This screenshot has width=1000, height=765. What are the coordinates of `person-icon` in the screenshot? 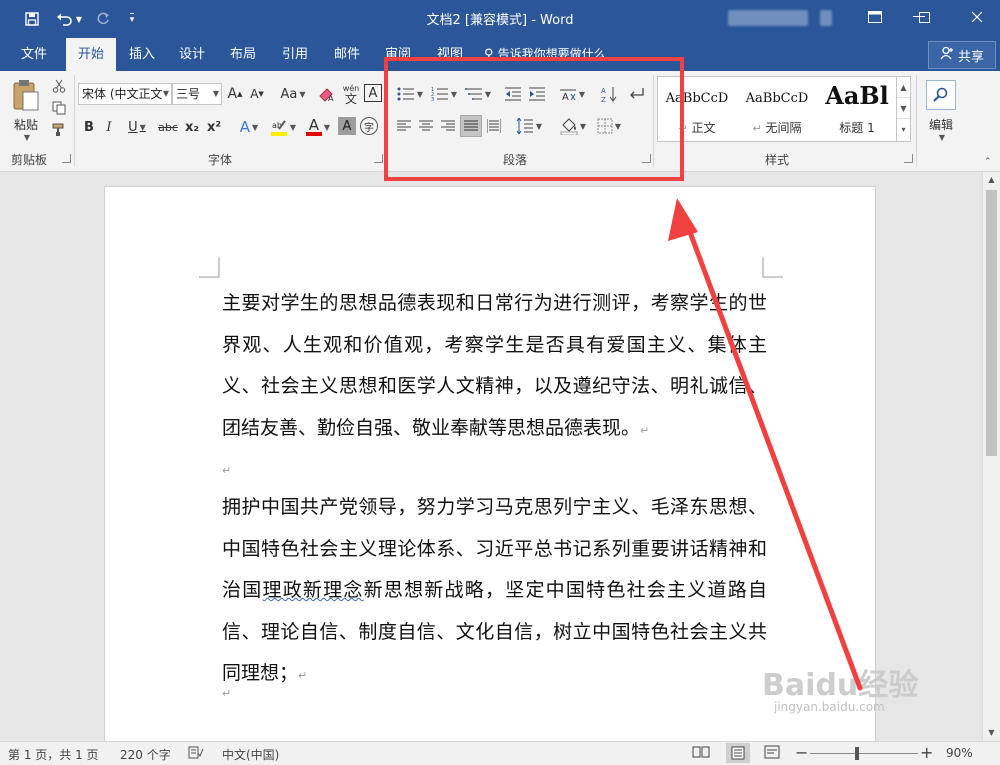 It's located at (947, 55).